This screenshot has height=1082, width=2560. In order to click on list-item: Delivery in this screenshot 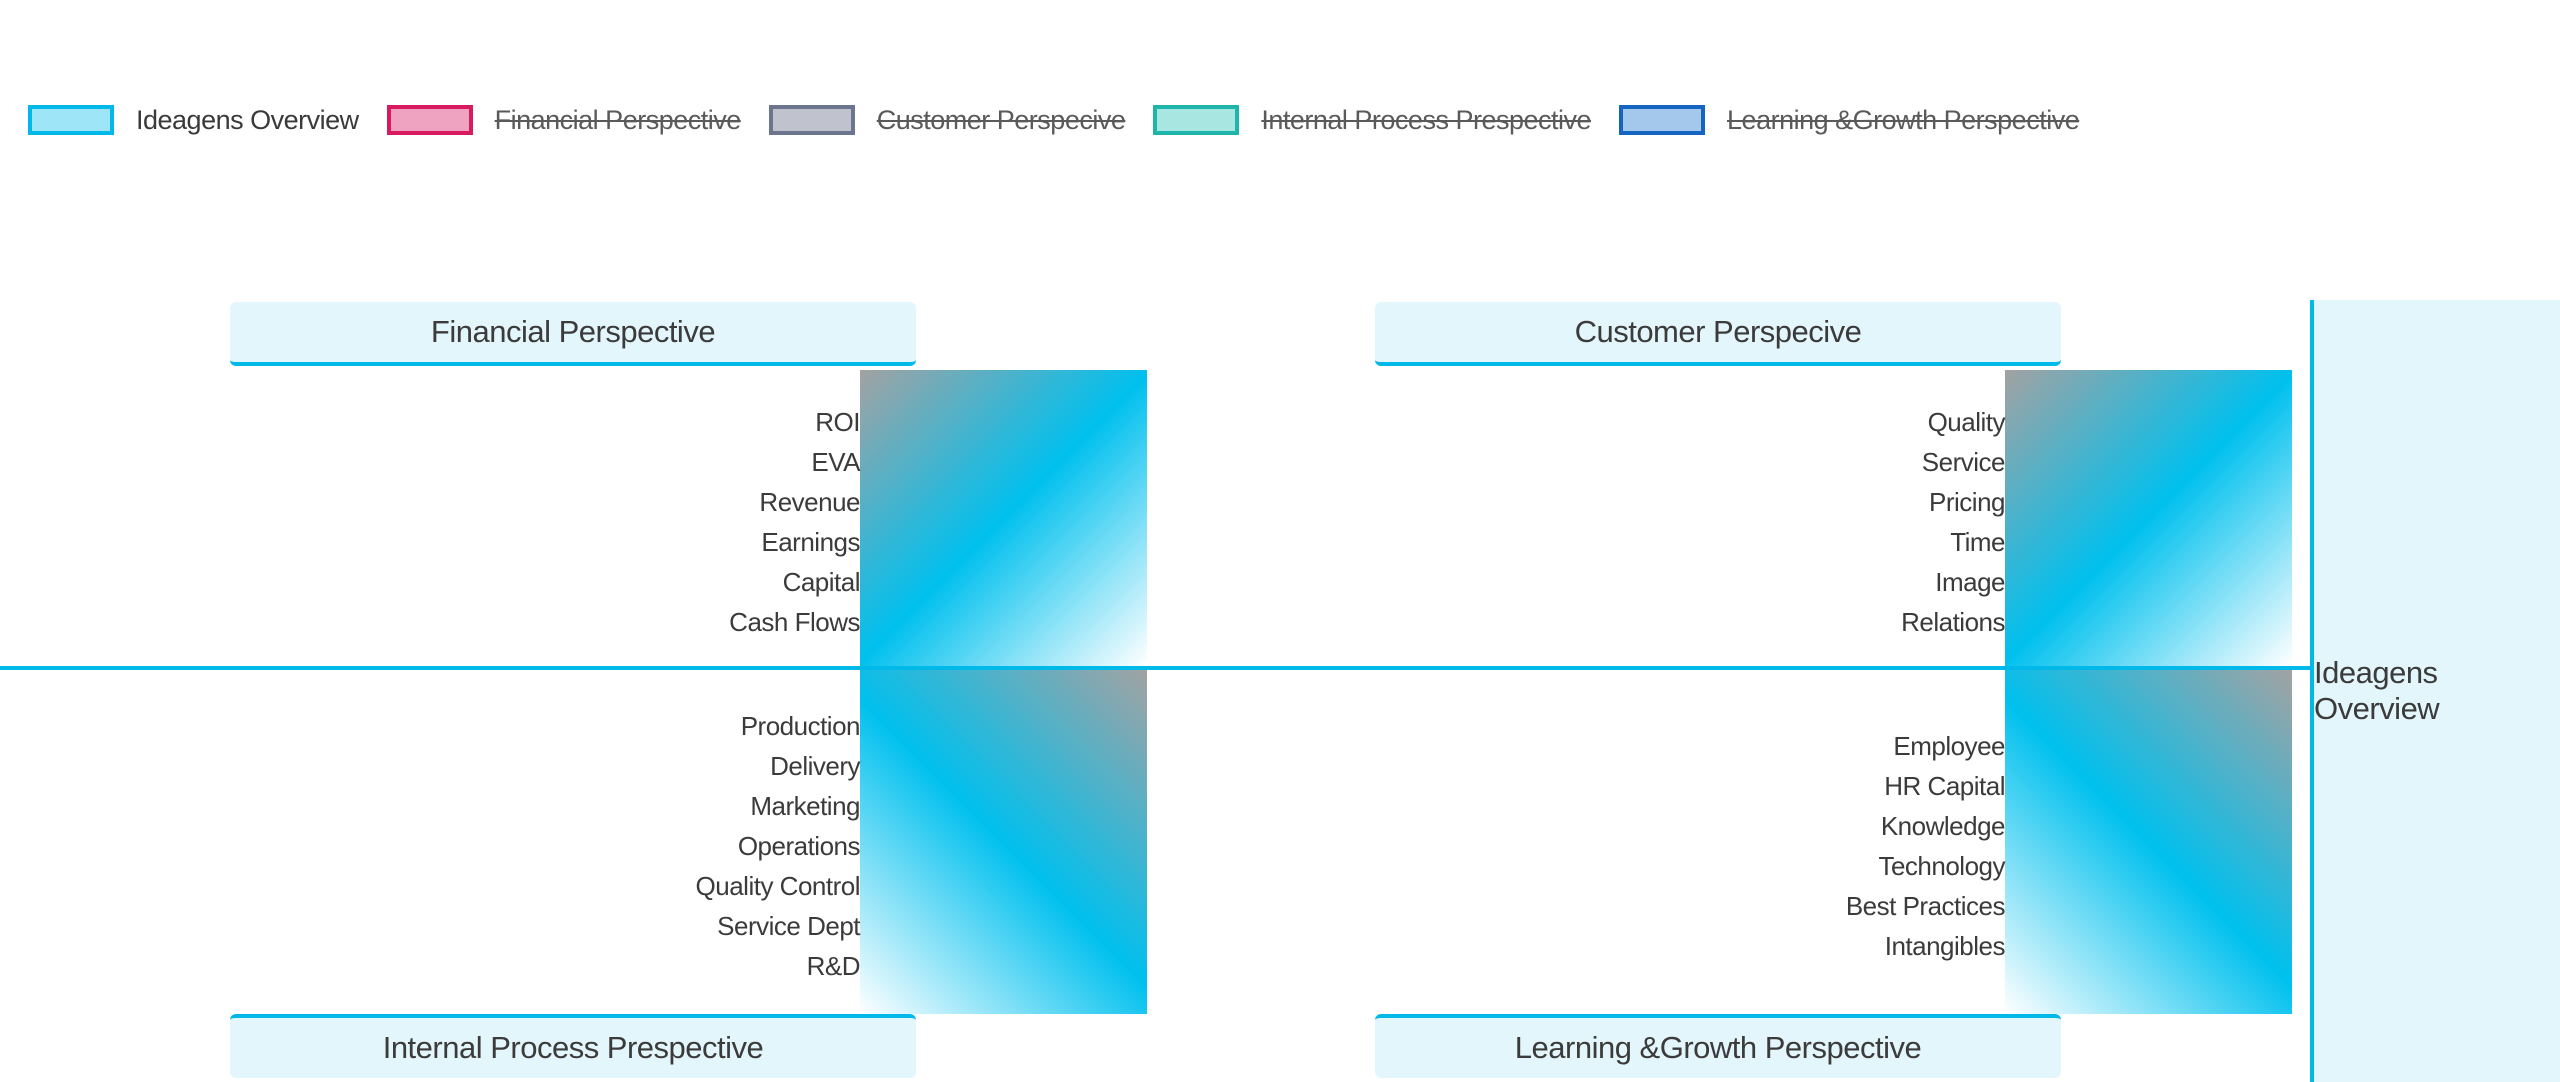, I will do `click(815, 766)`.